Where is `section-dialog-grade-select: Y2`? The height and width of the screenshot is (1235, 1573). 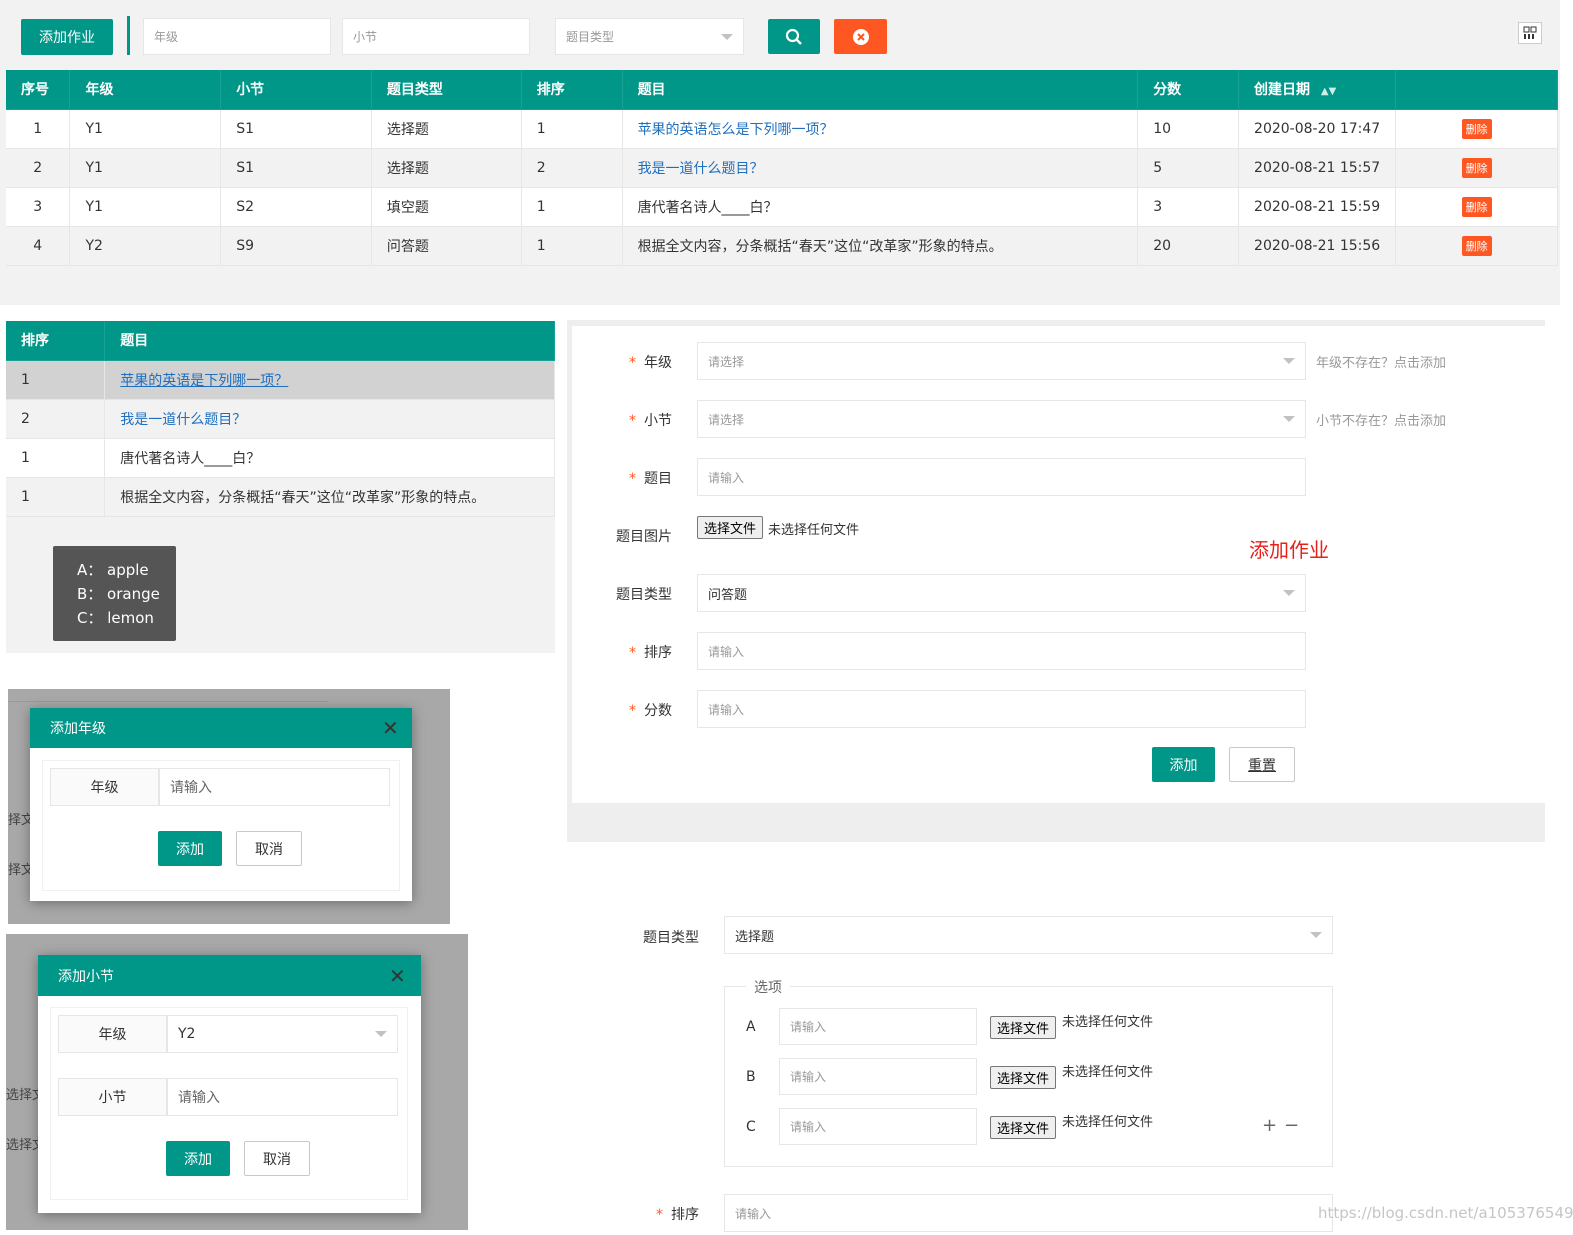 section-dialog-grade-select: Y2 is located at coordinates (282, 1034).